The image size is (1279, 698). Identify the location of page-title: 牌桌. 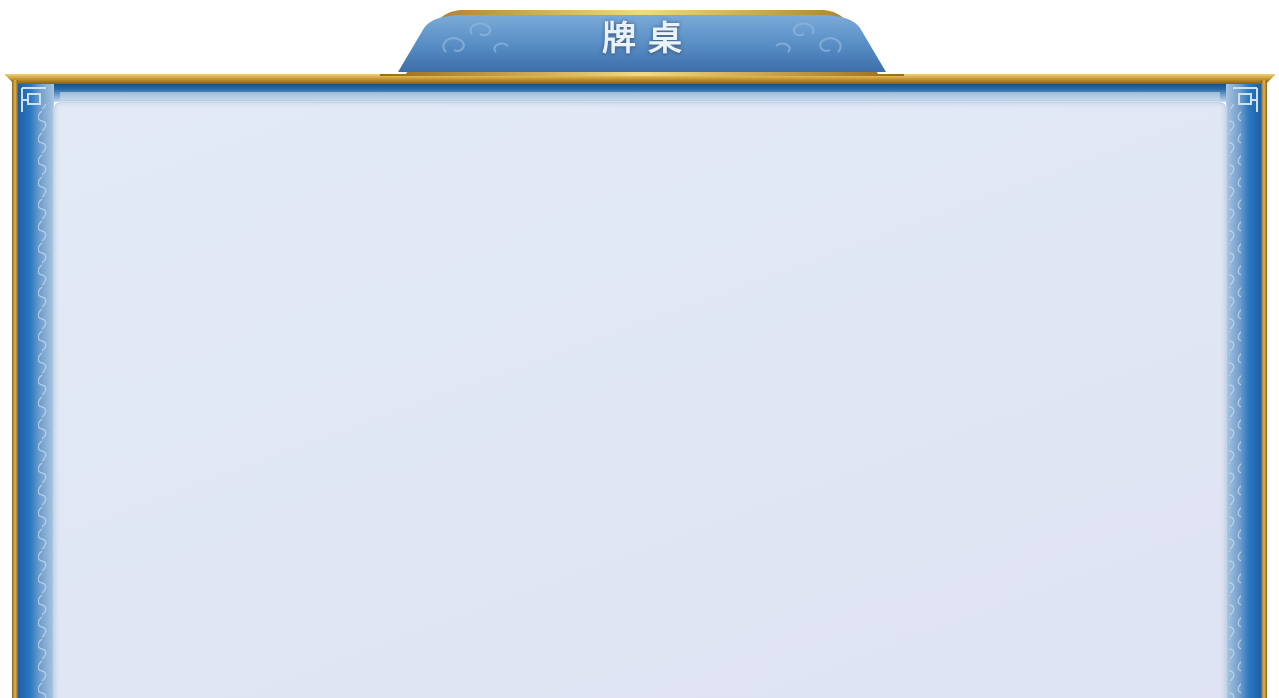
(648, 39).